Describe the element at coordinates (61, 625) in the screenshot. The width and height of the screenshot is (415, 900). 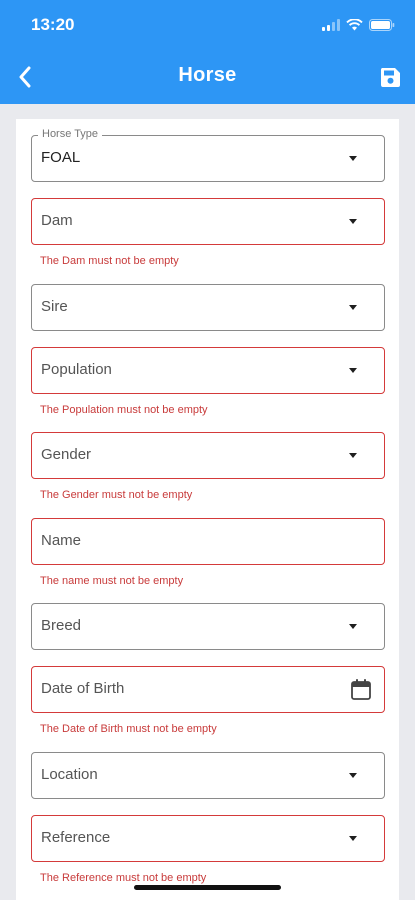
I see `breed-label: Breed` at that location.